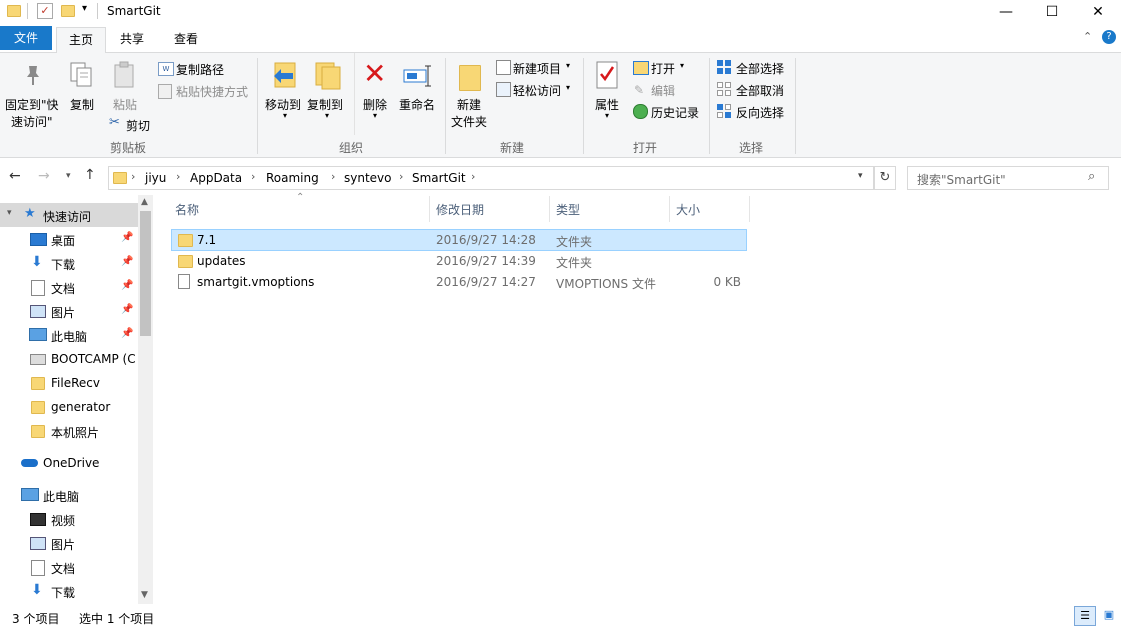  I want to click on edit-button: 编辑, so click(663, 90).